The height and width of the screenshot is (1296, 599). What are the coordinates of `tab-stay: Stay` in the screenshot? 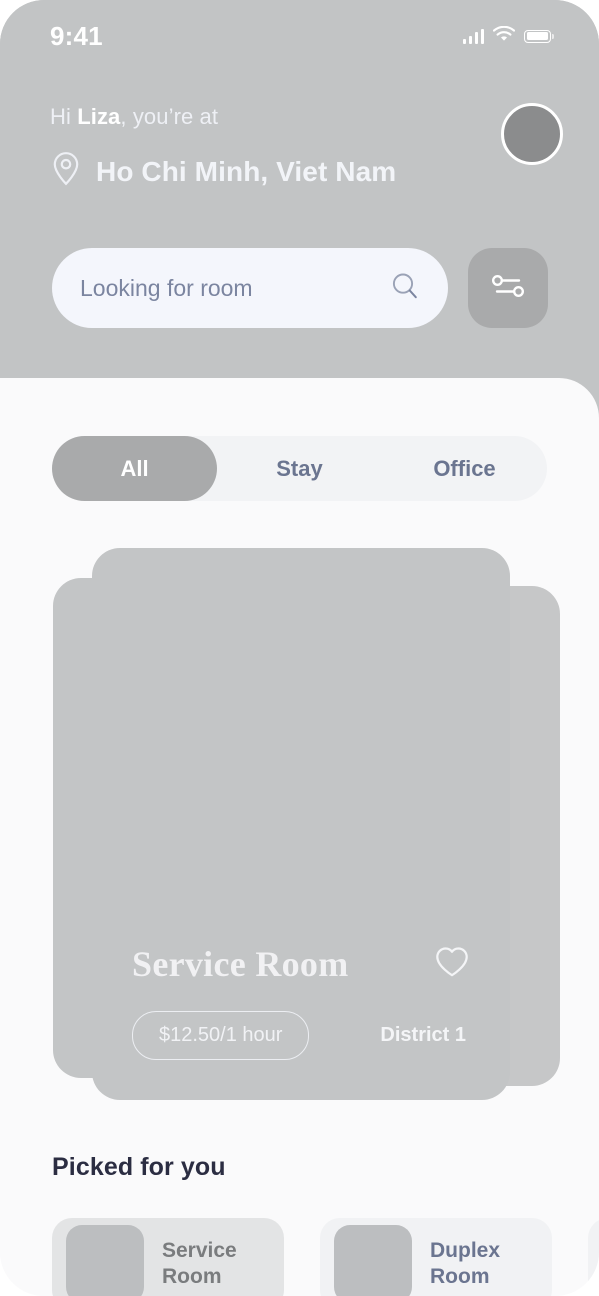 It's located at (299, 468).